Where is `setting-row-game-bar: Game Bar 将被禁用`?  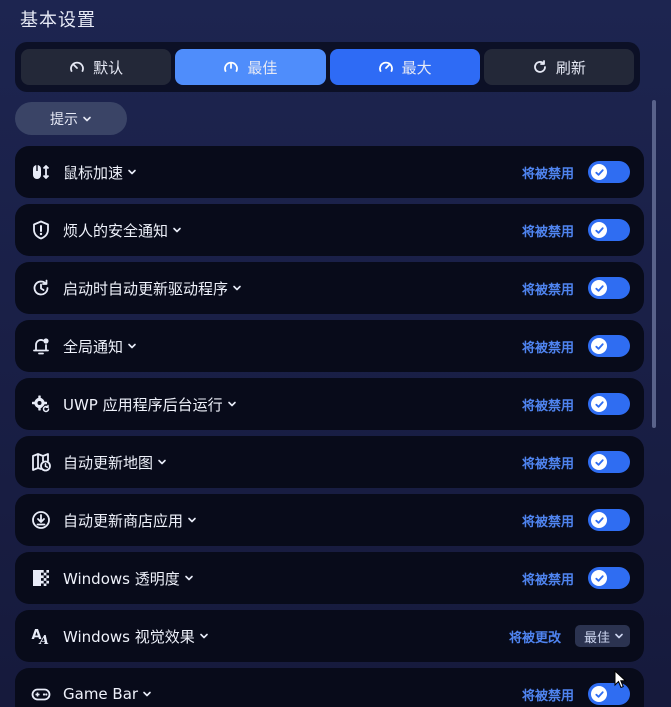 setting-row-game-bar: Game Bar 将被禁用 is located at coordinates (329, 687).